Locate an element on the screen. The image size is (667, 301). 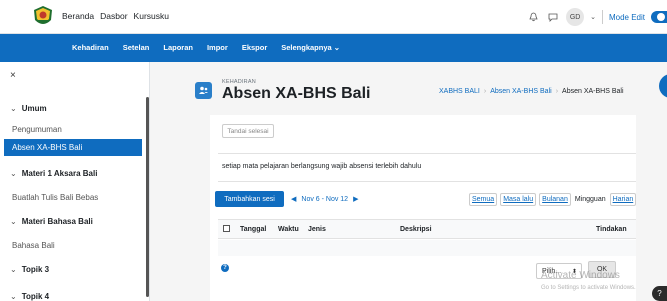
attendance-icon is located at coordinates (203, 90).